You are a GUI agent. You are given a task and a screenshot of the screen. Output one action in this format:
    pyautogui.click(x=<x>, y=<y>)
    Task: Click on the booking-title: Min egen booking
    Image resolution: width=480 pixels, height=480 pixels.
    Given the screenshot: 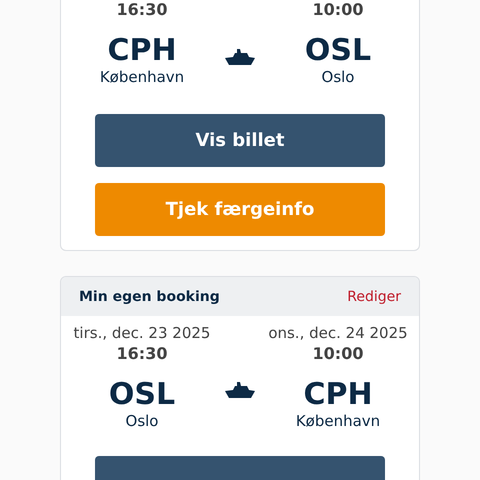 What is the action you would take?
    pyautogui.click(x=149, y=296)
    